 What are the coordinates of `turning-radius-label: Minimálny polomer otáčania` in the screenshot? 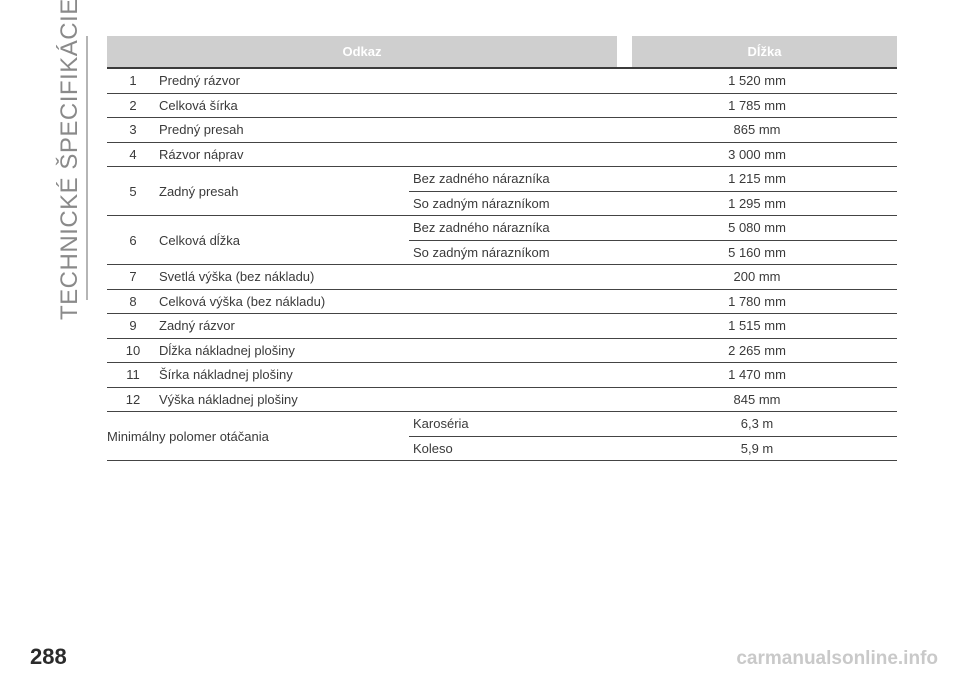 It's located at (258, 436).